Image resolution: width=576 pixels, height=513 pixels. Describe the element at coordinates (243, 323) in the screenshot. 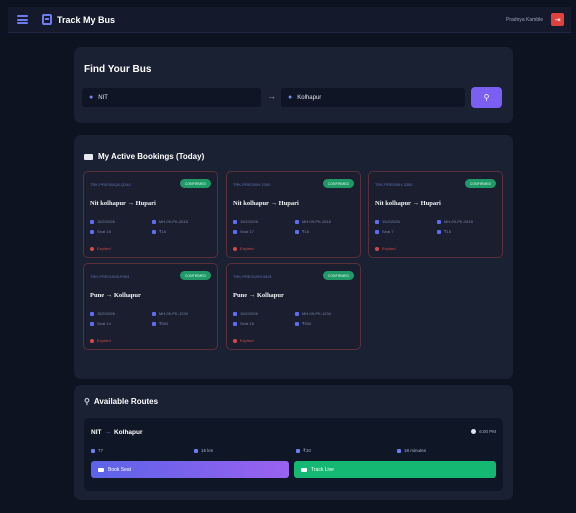

I see `booking-seat: Seat 18` at that location.